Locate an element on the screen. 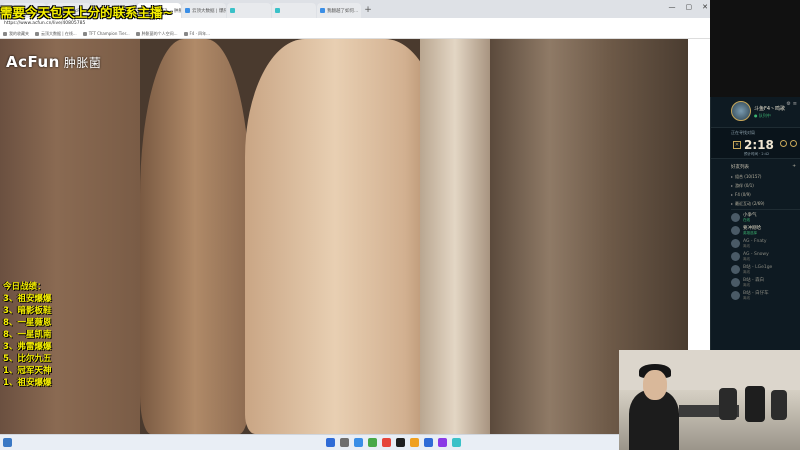 This screenshot has width=800, height=450. friend-item: AG - Fnaty 离线 is located at coordinates (765, 243).